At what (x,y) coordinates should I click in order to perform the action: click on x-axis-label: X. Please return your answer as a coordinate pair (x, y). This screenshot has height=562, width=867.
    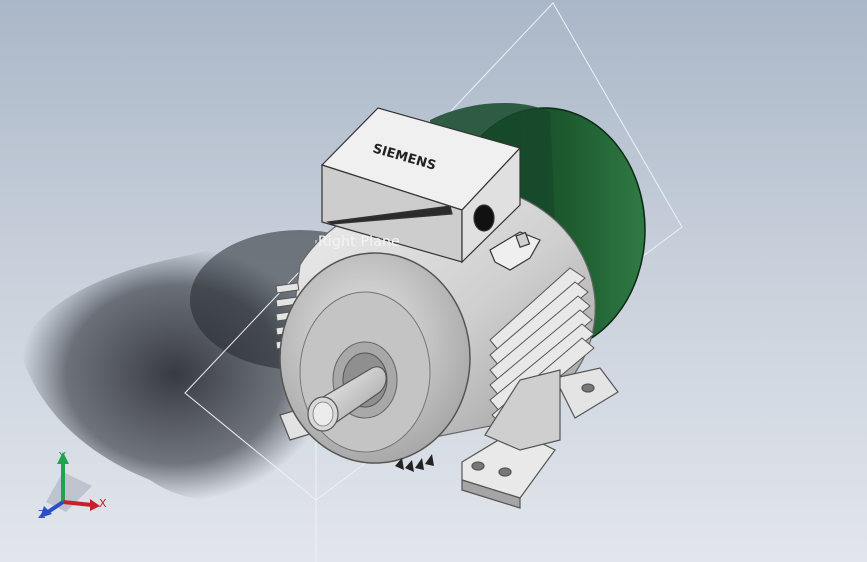
    Looking at the image, I should click on (103, 503).